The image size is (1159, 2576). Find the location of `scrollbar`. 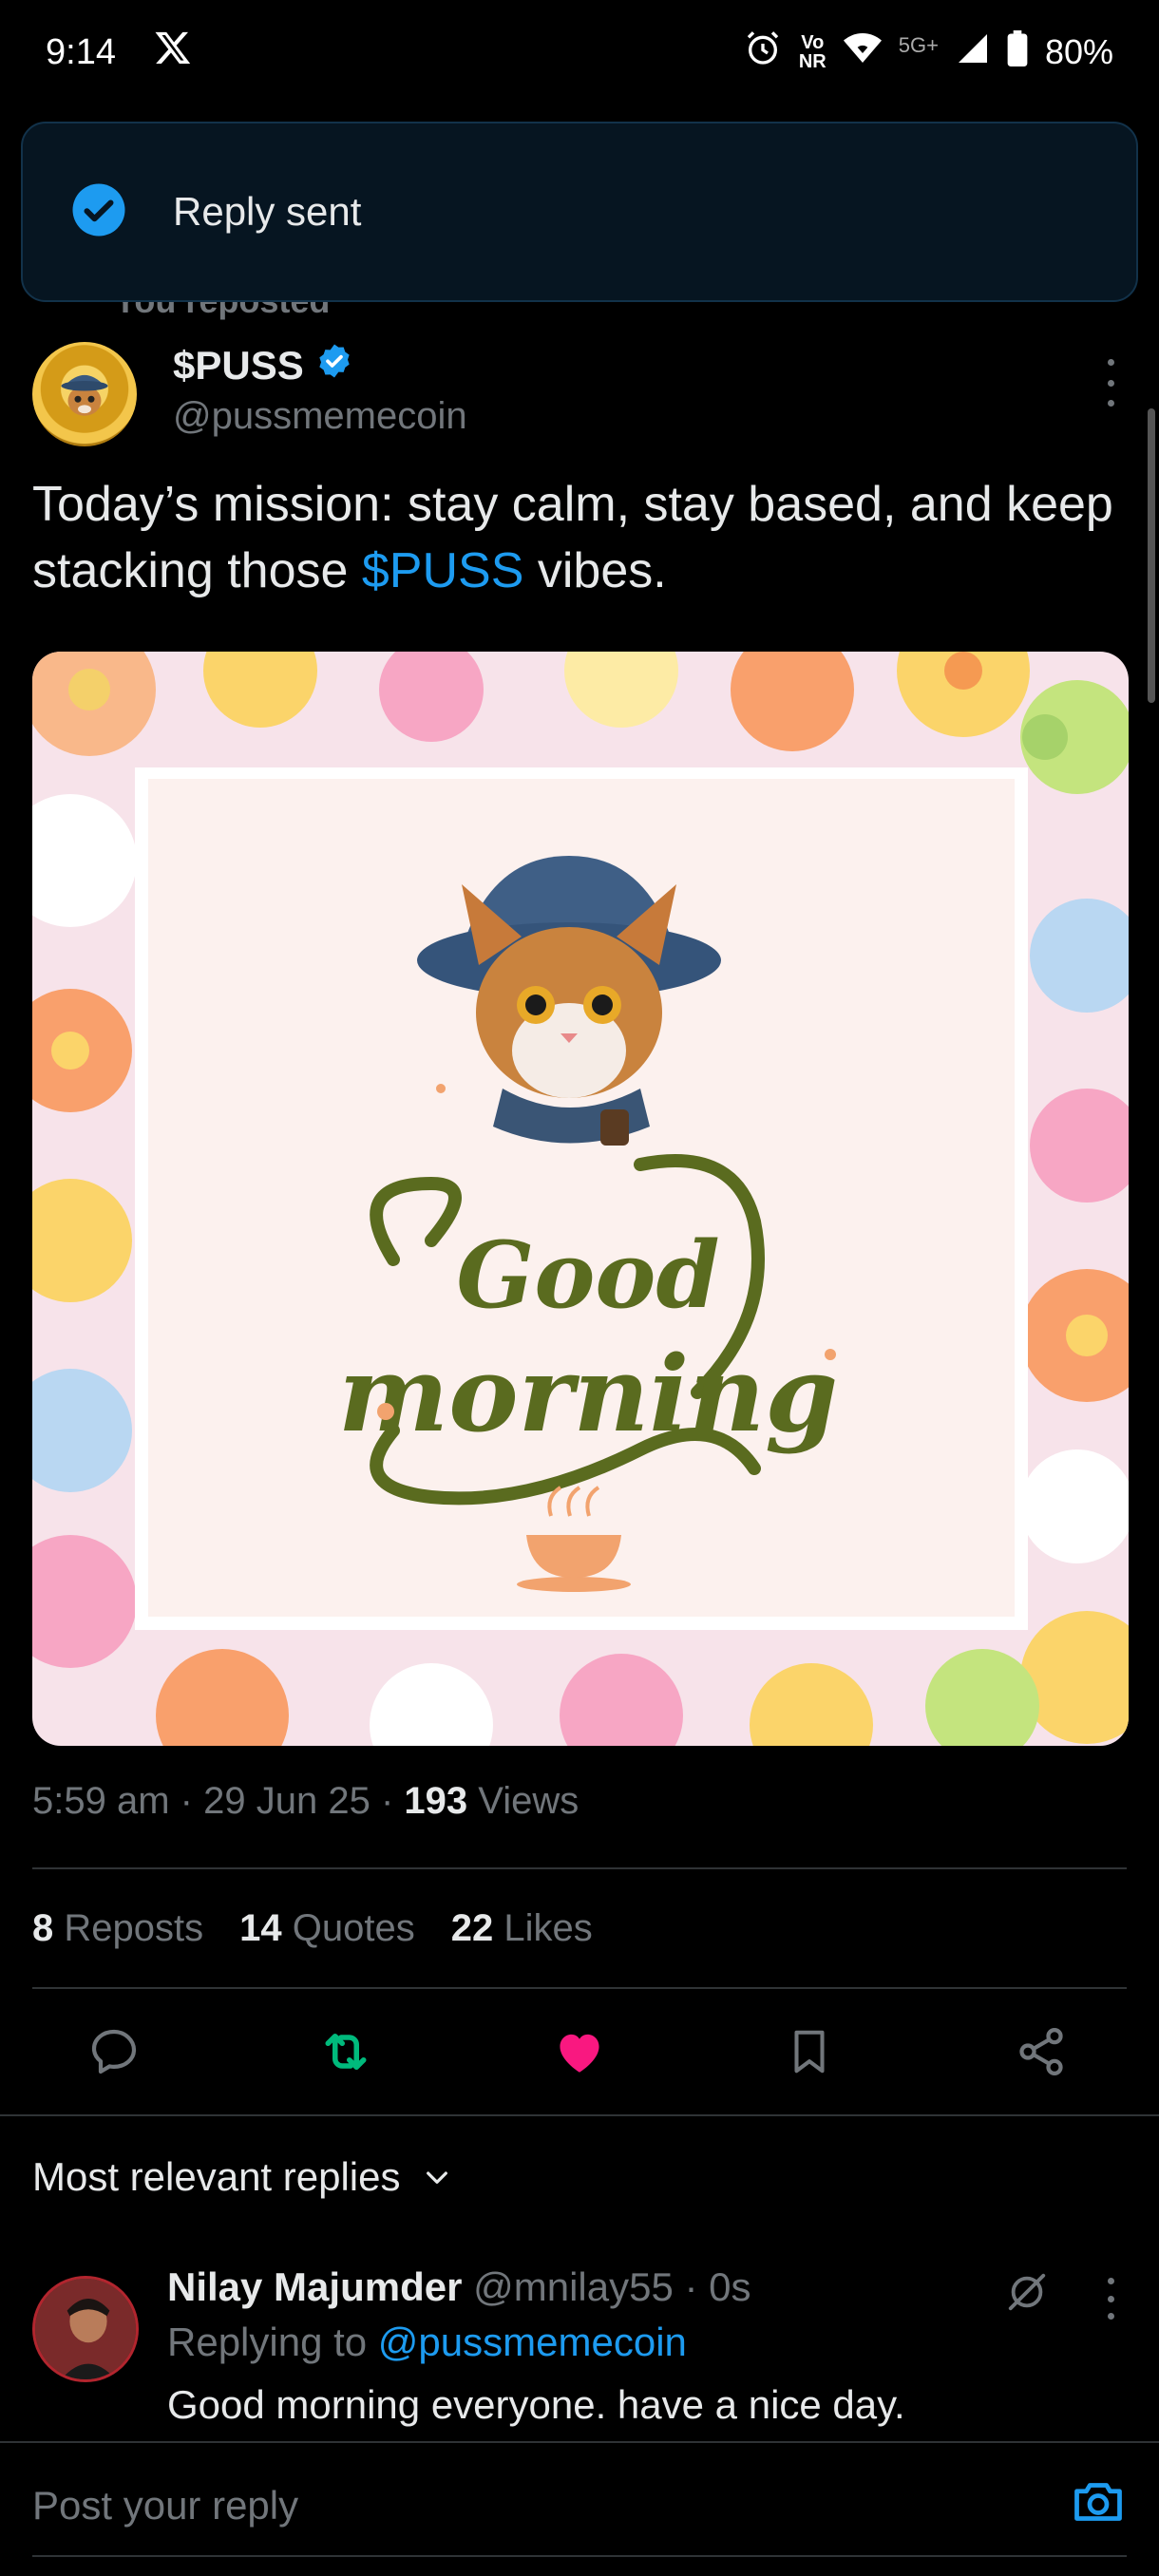

scrollbar is located at coordinates (1151, 555).